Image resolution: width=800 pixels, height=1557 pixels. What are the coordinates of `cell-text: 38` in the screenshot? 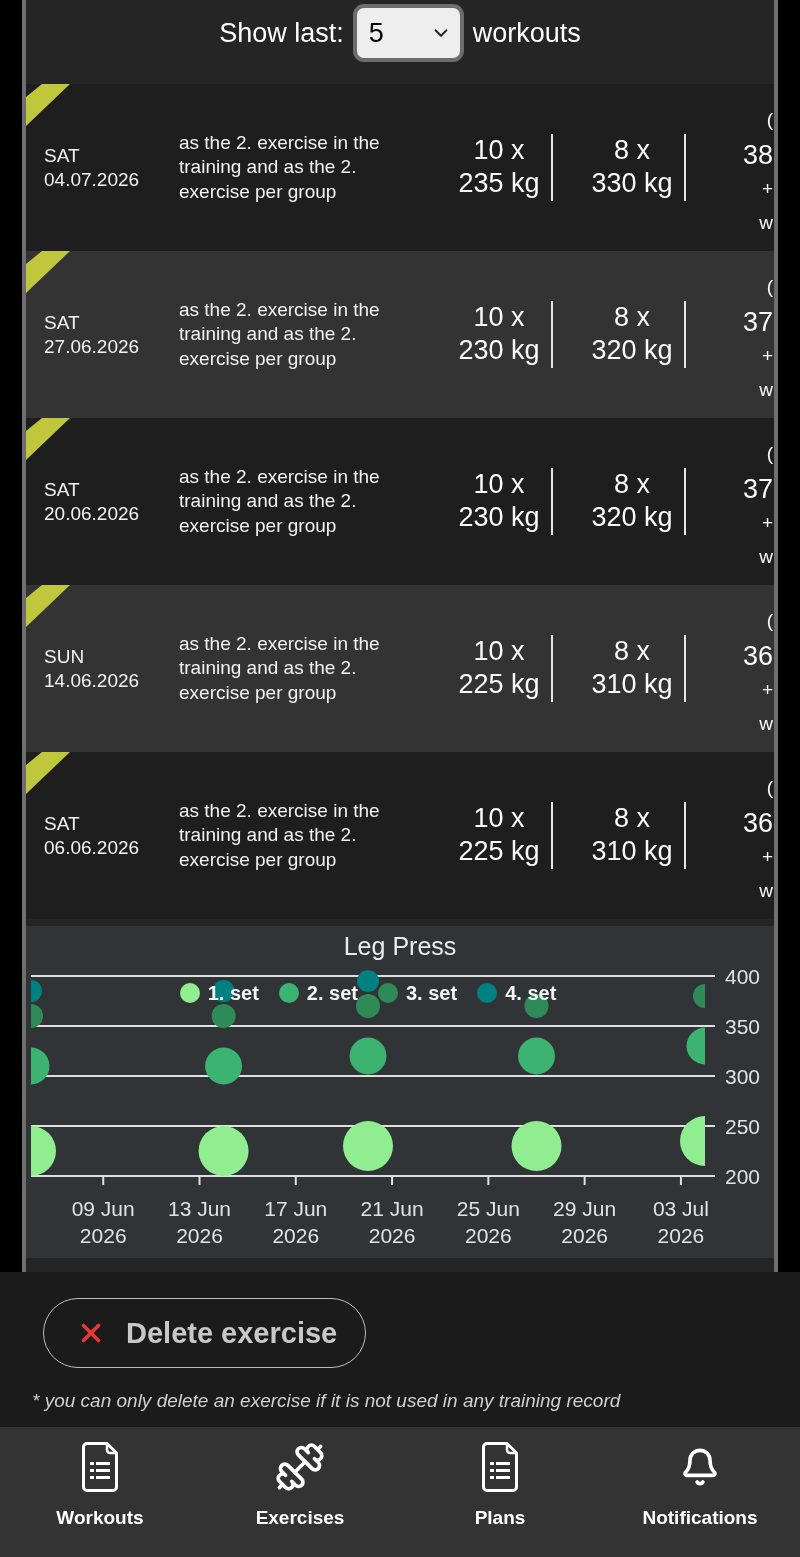 It's located at (757, 155).